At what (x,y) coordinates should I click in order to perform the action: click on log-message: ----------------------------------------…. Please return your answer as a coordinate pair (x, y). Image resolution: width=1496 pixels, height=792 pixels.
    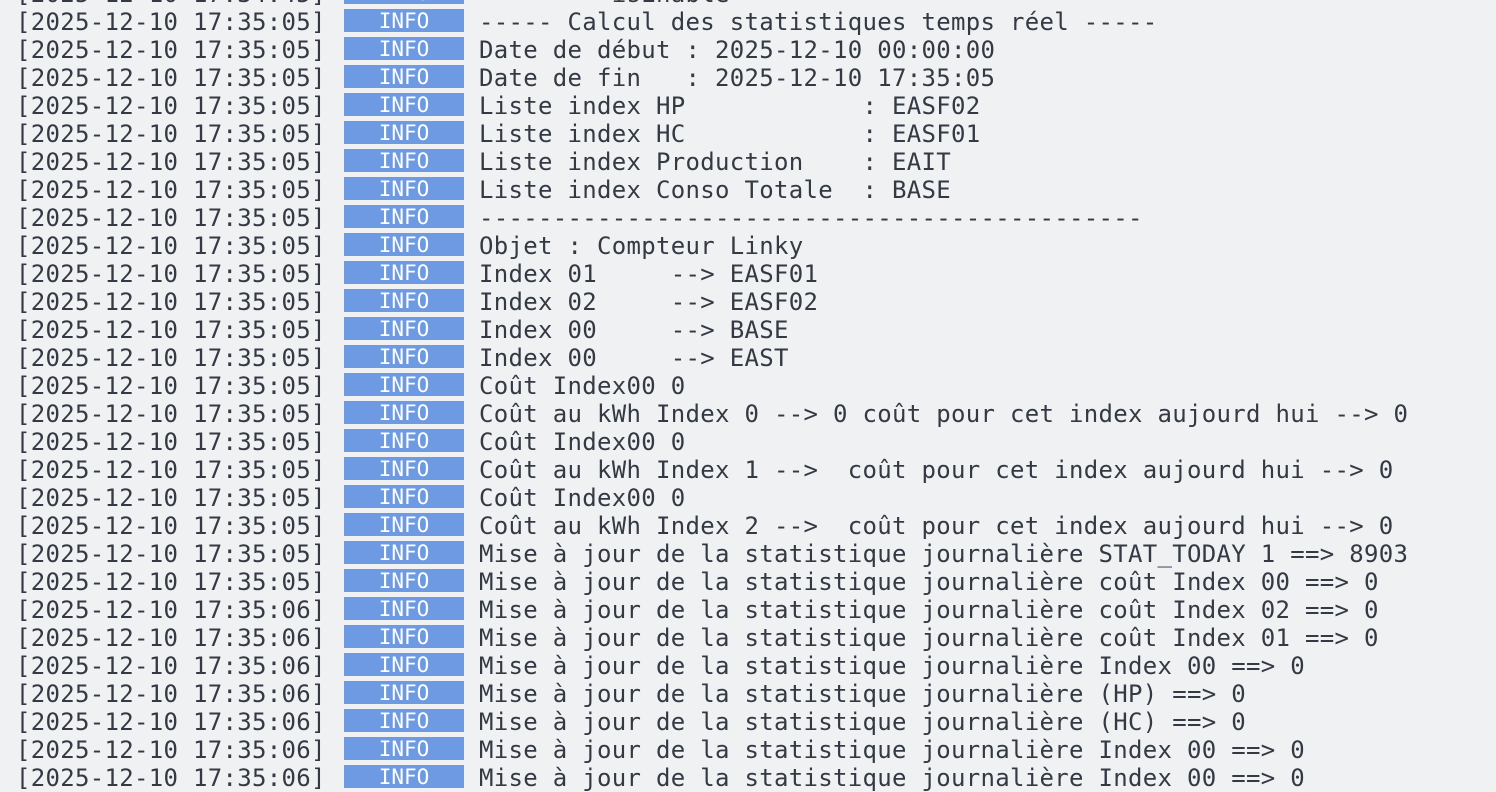
    Looking at the image, I should click on (811, 218).